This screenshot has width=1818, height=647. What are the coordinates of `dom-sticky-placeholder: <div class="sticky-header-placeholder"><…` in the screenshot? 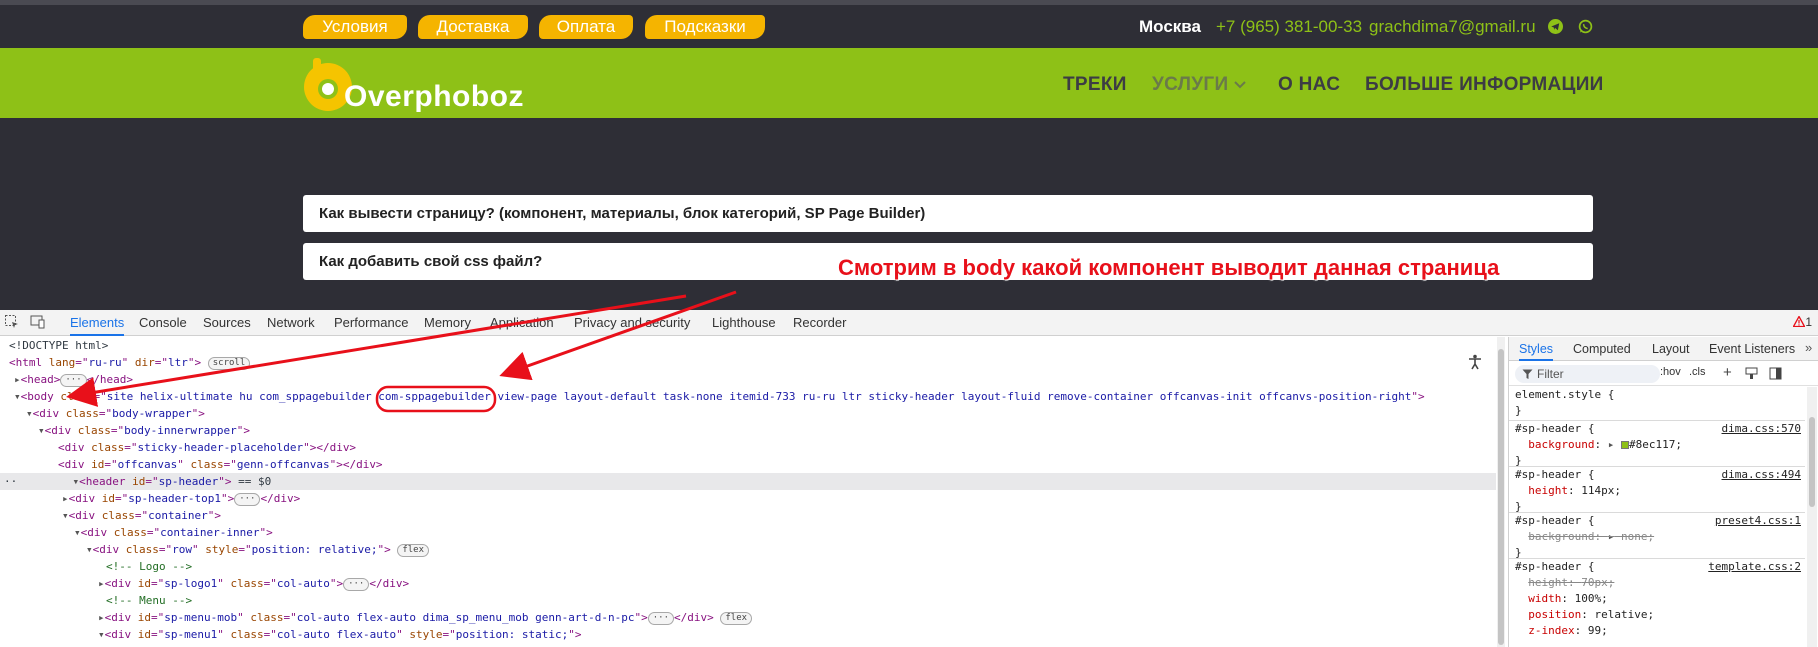 It's located at (748, 447).